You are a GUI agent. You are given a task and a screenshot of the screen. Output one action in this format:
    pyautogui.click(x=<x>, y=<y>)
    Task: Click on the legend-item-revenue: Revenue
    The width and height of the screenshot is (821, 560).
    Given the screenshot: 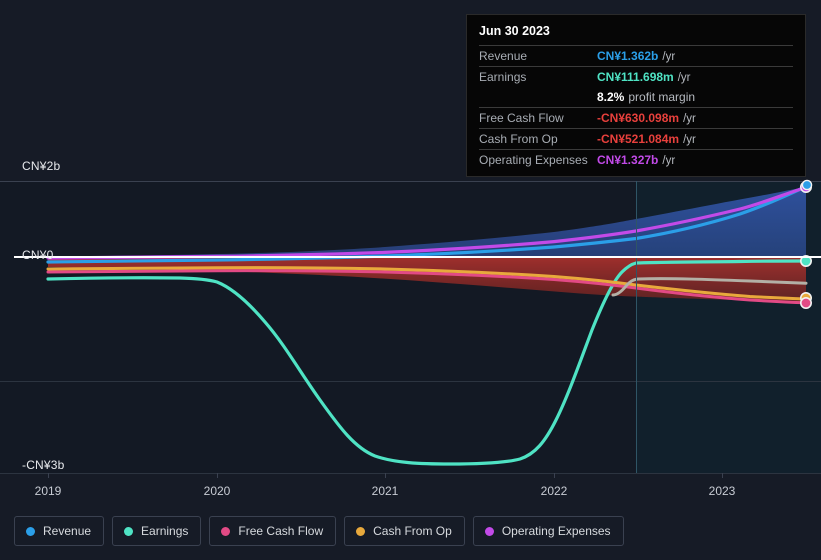 What is the action you would take?
    pyautogui.click(x=59, y=531)
    